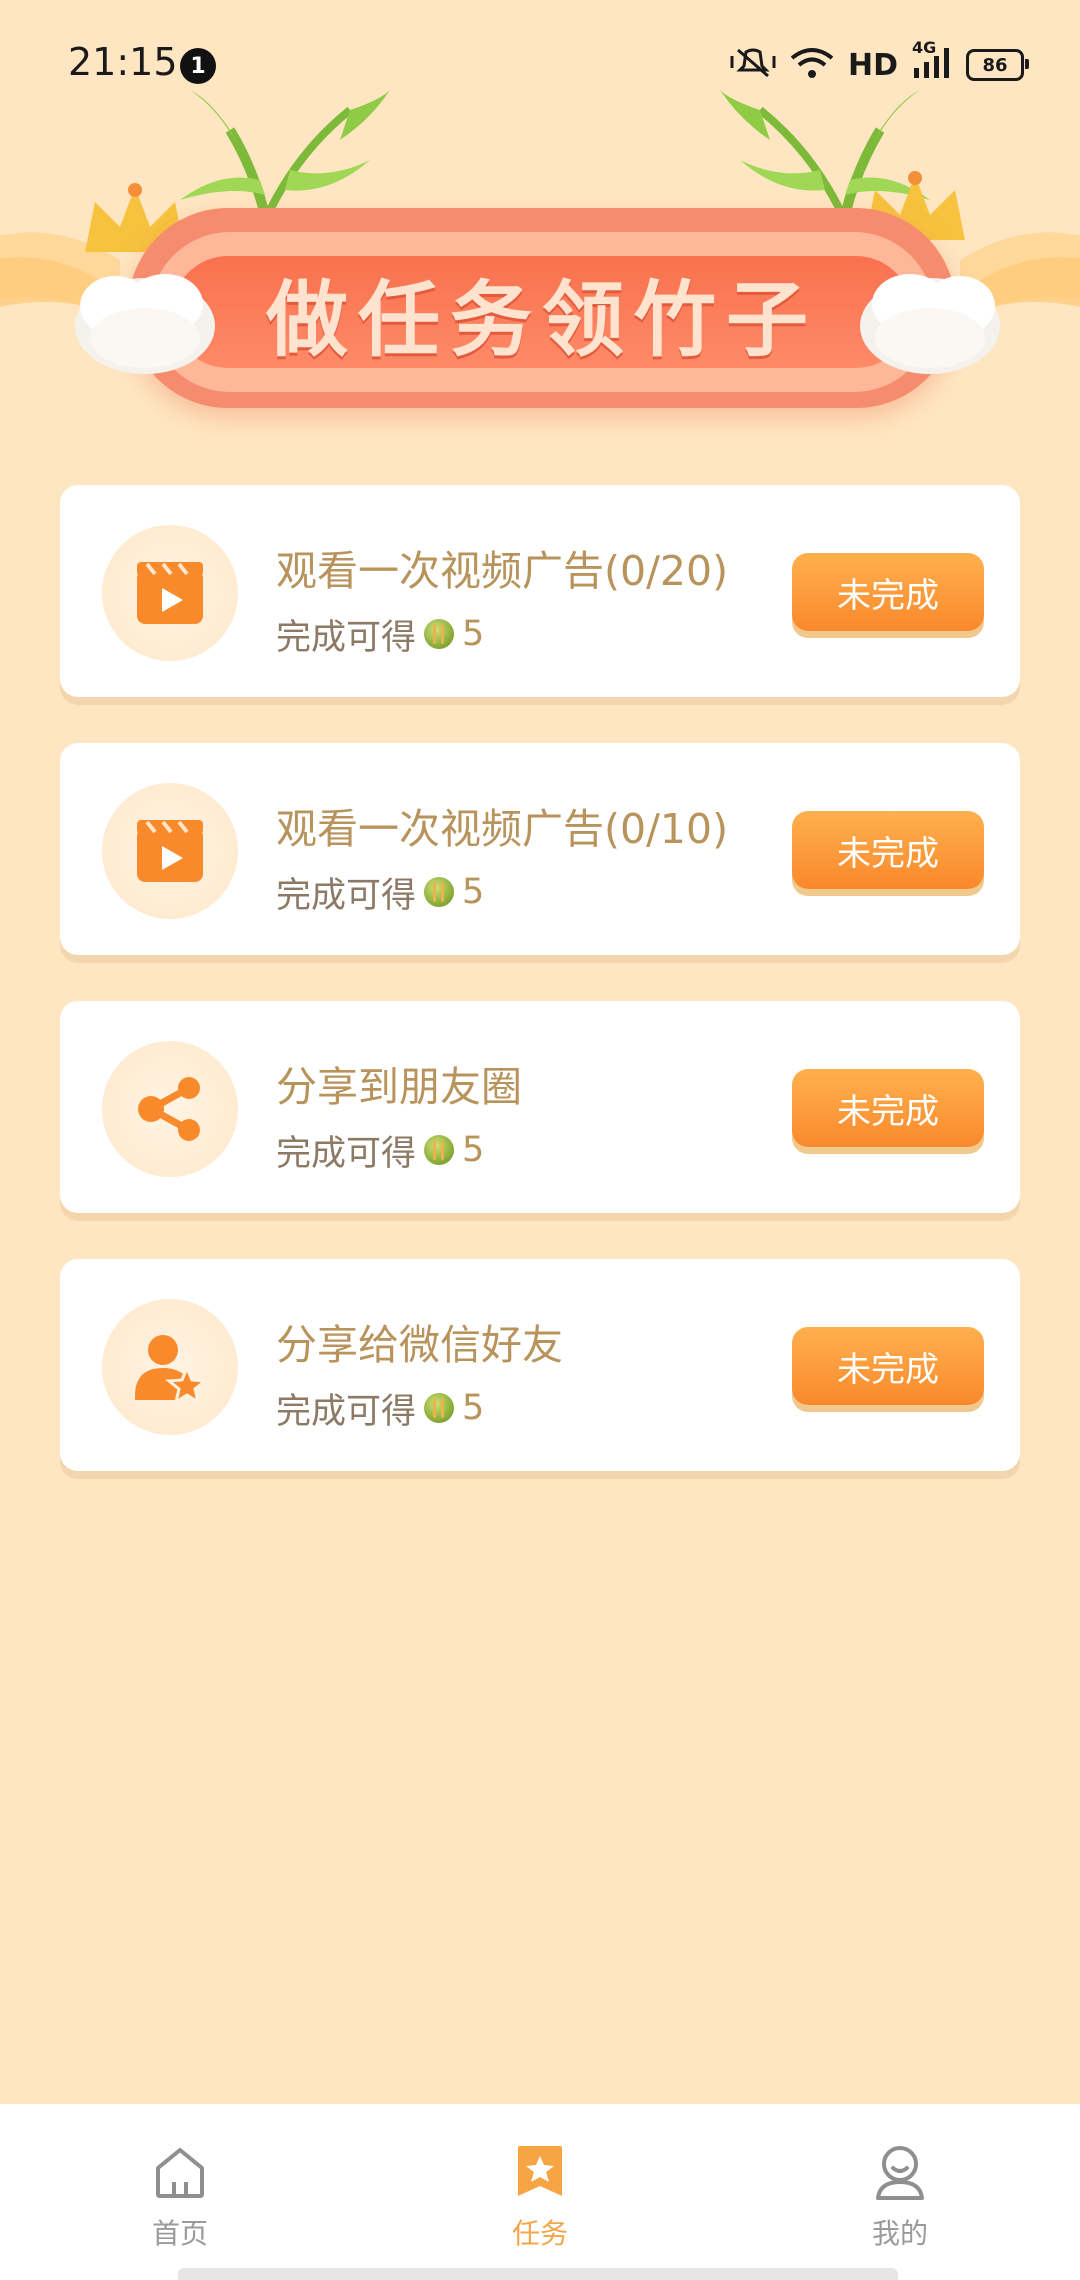 Image resolution: width=1080 pixels, height=2280 pixels. Describe the element at coordinates (899, 2233) in the screenshot. I see `nav-label-profile: 我的` at that location.